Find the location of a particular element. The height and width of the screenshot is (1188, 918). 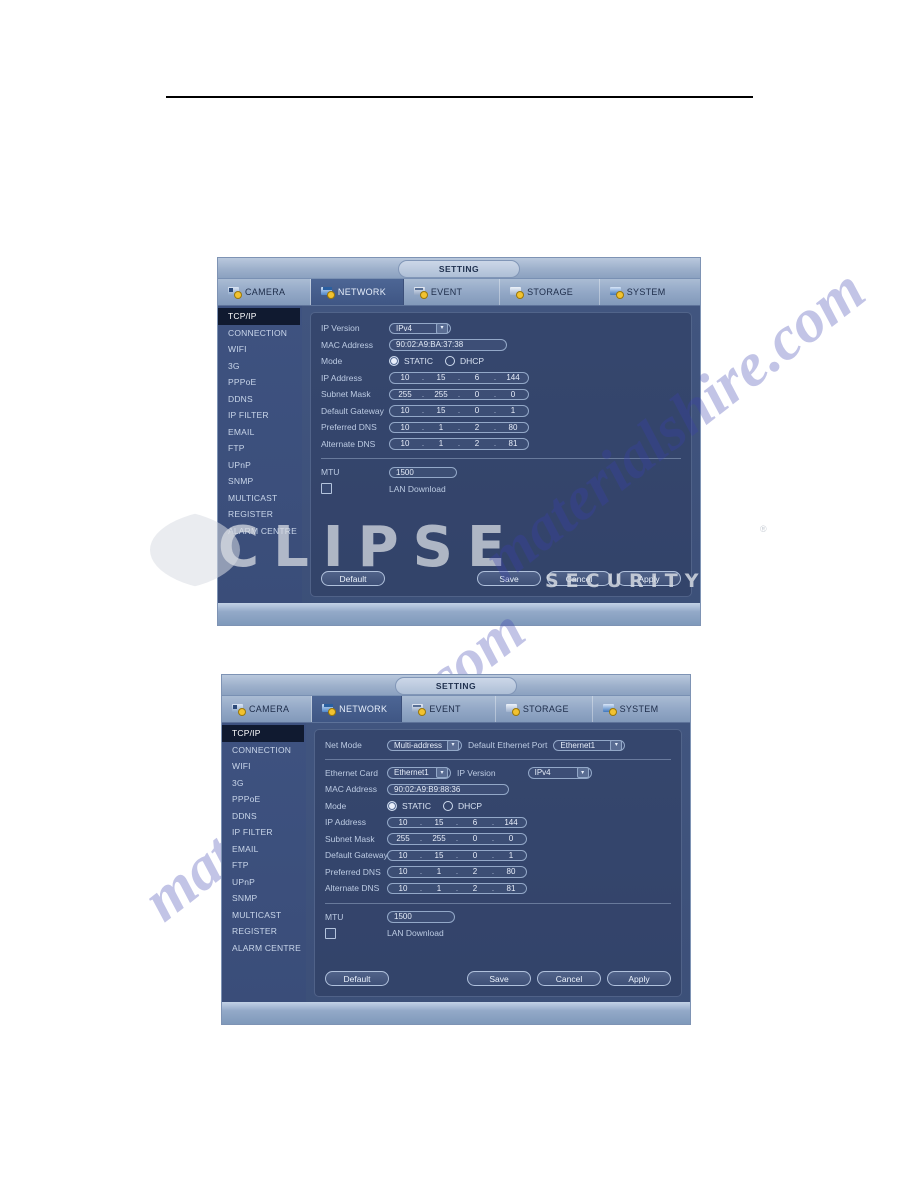

net-mode-label: Net Mode is located at coordinates (343, 745).